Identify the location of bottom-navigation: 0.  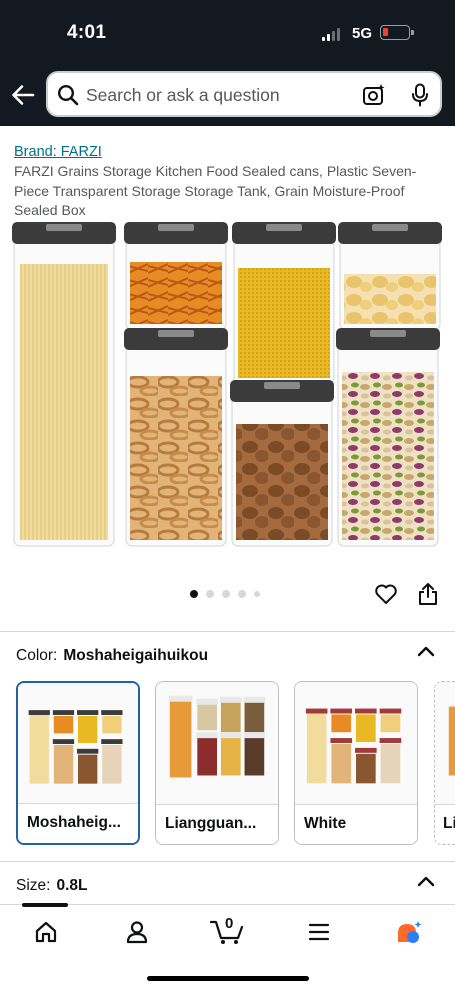
(227, 945).